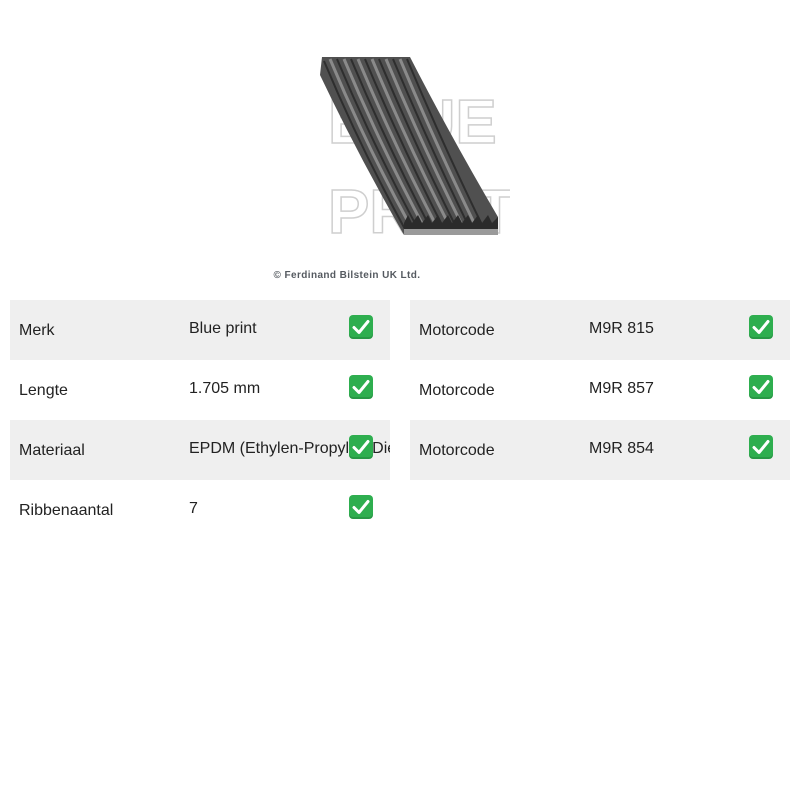 This screenshot has width=800, height=800. What do you see at coordinates (52, 450) in the screenshot?
I see `spec-label: Materiaal` at bounding box center [52, 450].